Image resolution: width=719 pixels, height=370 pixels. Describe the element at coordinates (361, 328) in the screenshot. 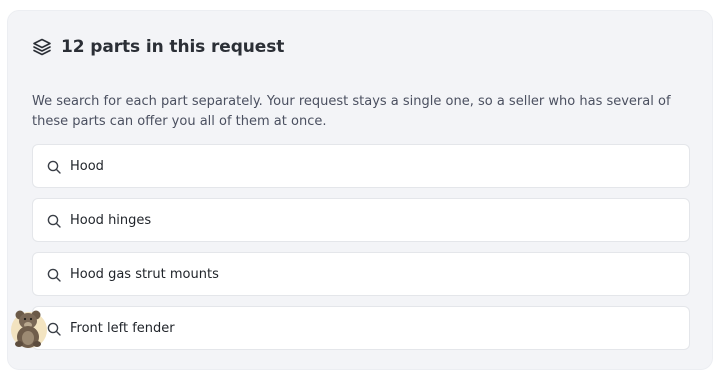

I see `part-item-front-left-fender: Front left fender` at that location.